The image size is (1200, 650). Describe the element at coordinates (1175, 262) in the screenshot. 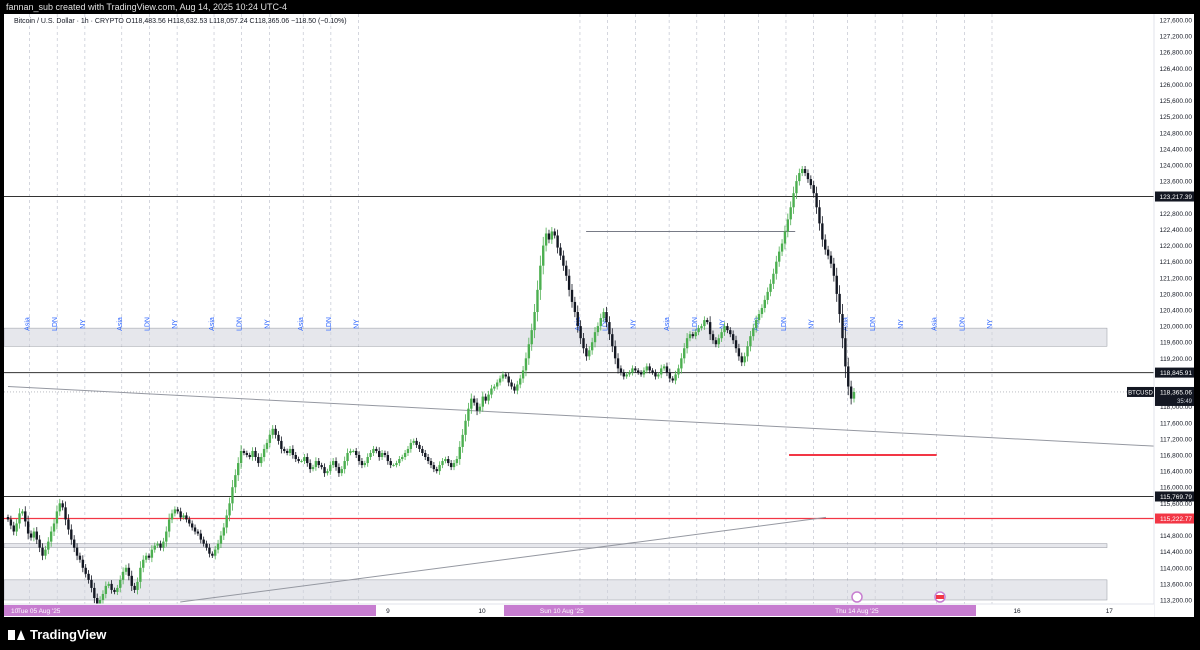

I see `price-tick-label: 121,600.00` at that location.